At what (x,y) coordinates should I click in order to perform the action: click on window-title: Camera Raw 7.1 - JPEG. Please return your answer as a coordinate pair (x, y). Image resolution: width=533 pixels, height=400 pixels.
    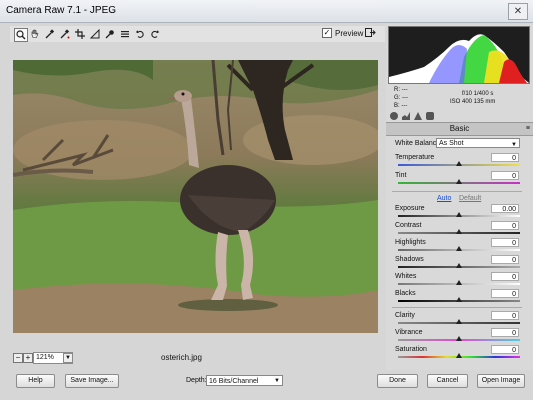
    Looking at the image, I should click on (61, 10).